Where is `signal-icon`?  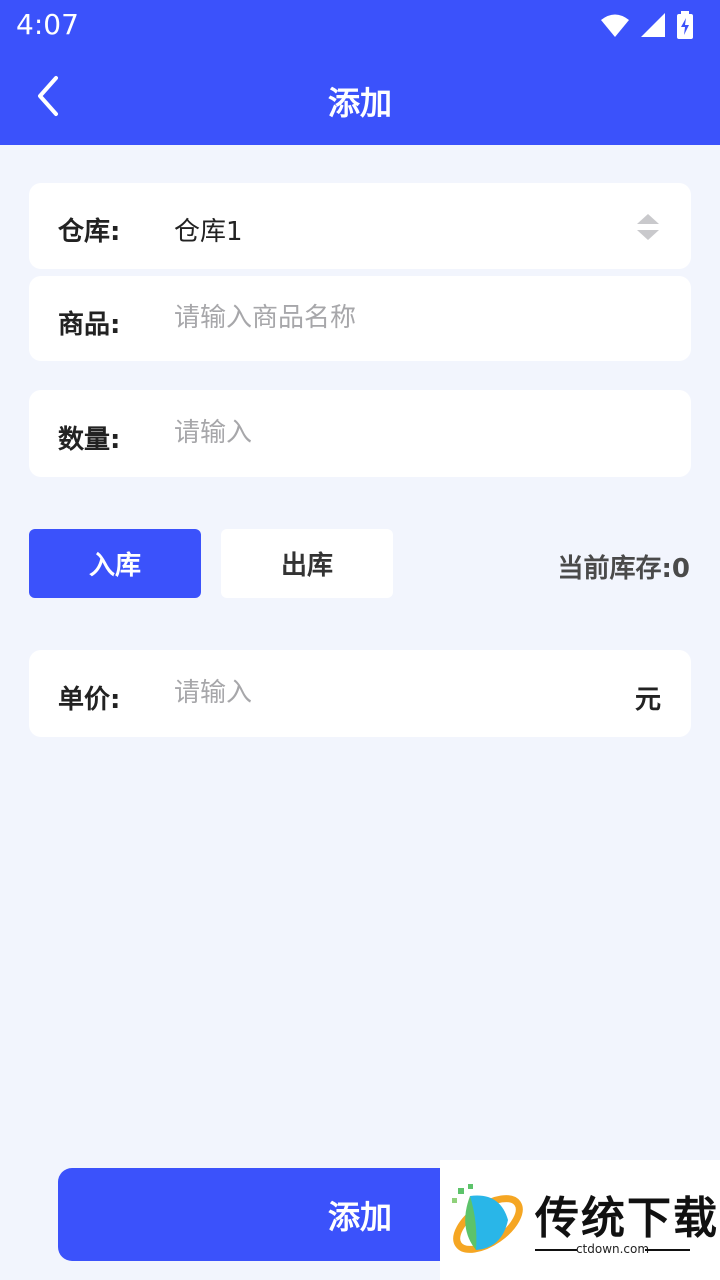
signal-icon is located at coordinates (653, 25).